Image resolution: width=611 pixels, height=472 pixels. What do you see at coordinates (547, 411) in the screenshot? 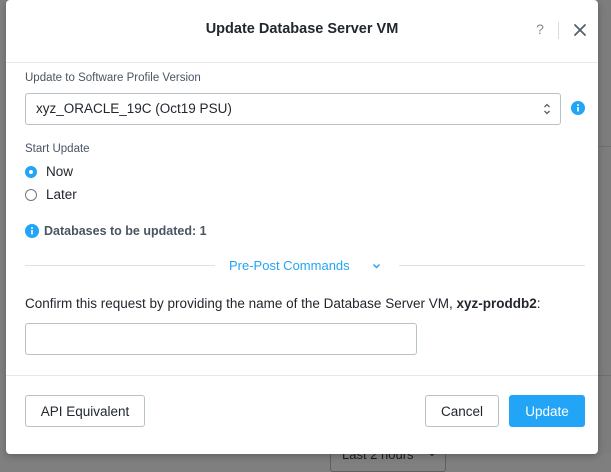
I see `update-button: Update` at bounding box center [547, 411].